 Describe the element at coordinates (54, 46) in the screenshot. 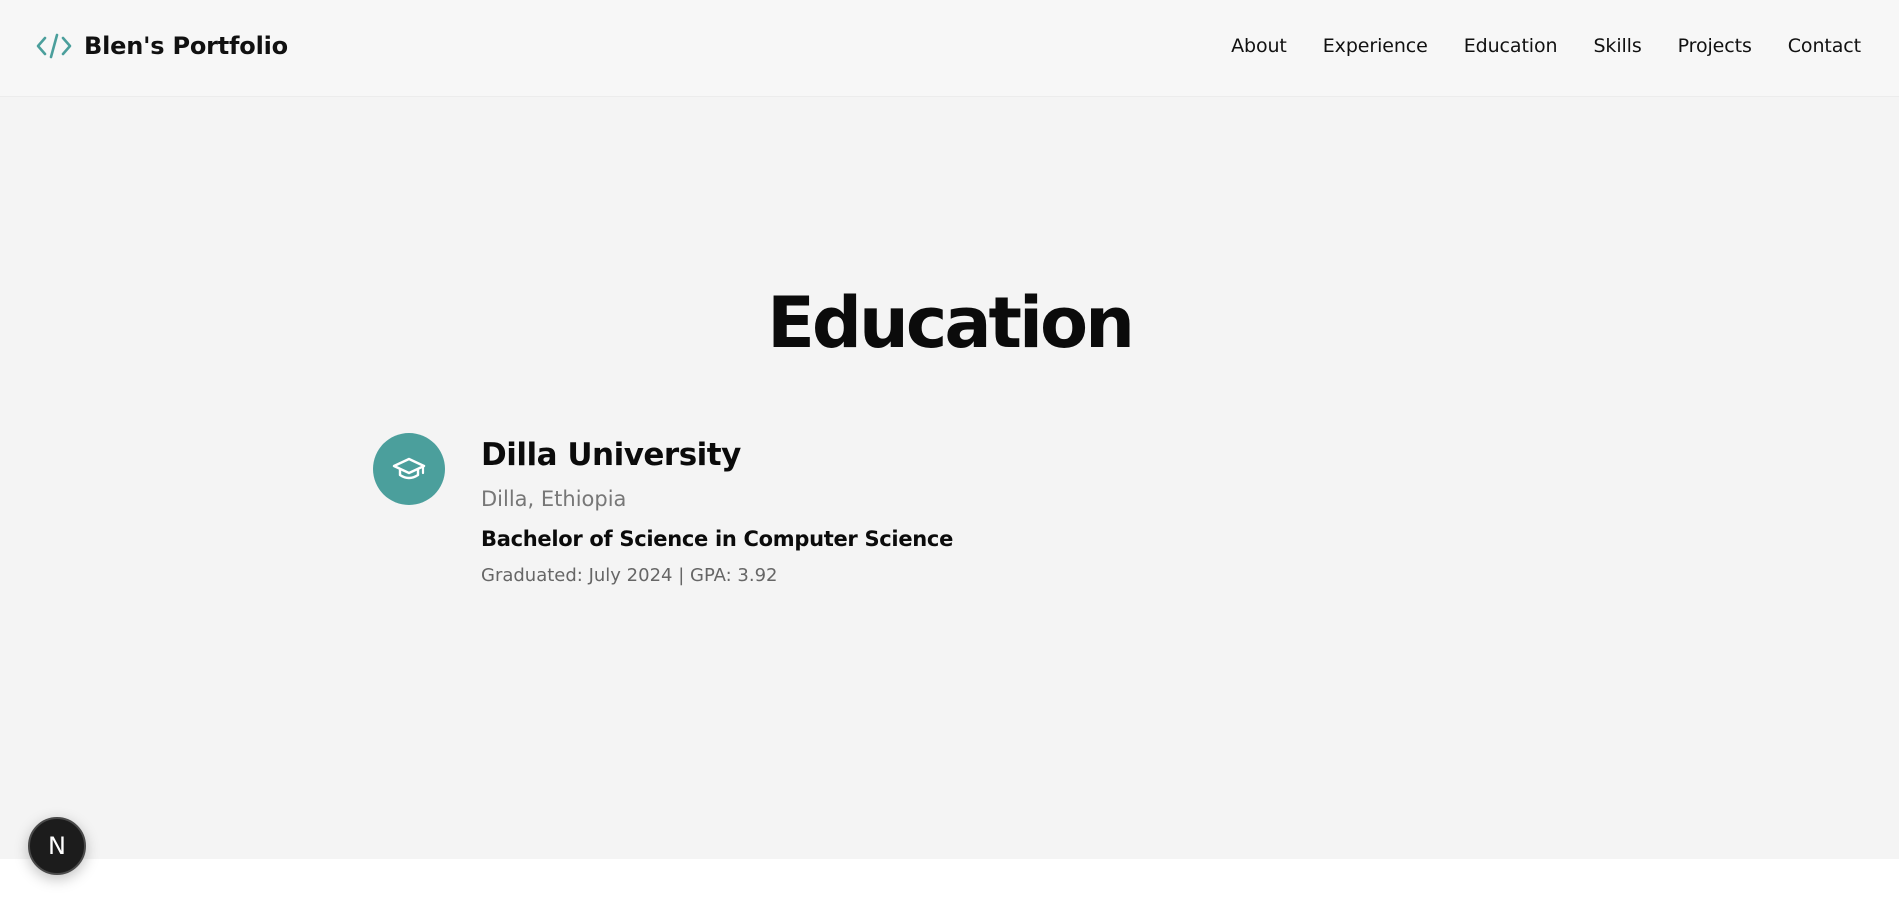

I see `code-brackets-icon` at that location.